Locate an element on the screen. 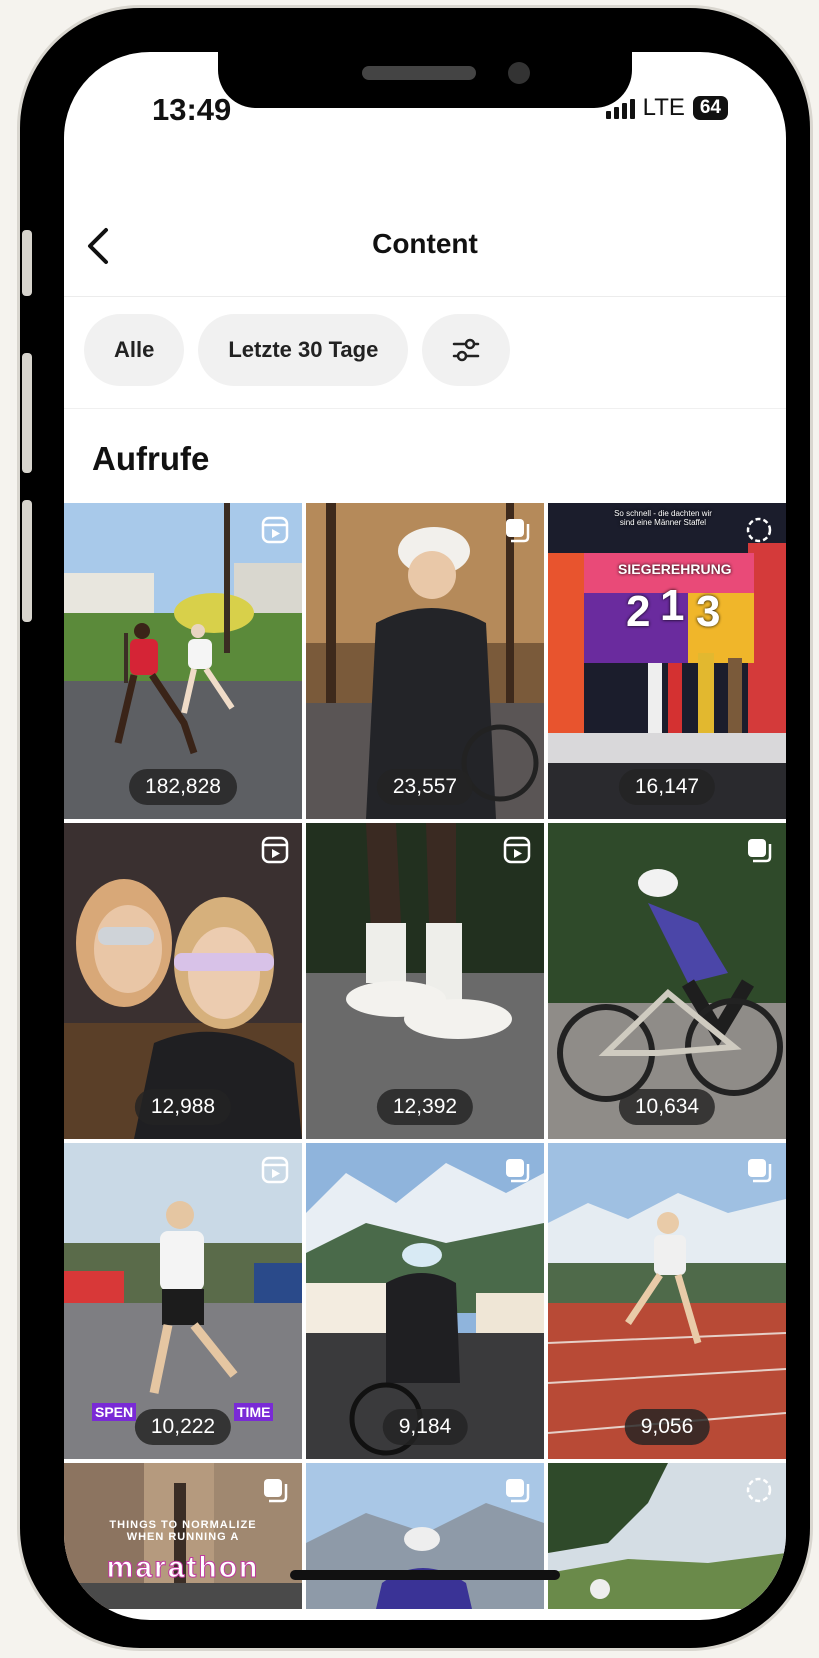  podium-number: 2 is located at coordinates (638, 611).